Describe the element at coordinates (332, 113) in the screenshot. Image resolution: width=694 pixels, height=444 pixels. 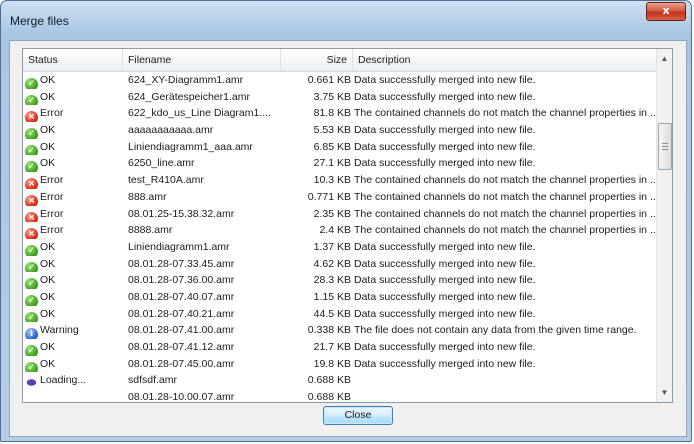
I see `size-cell: 81.8 KB` at that location.